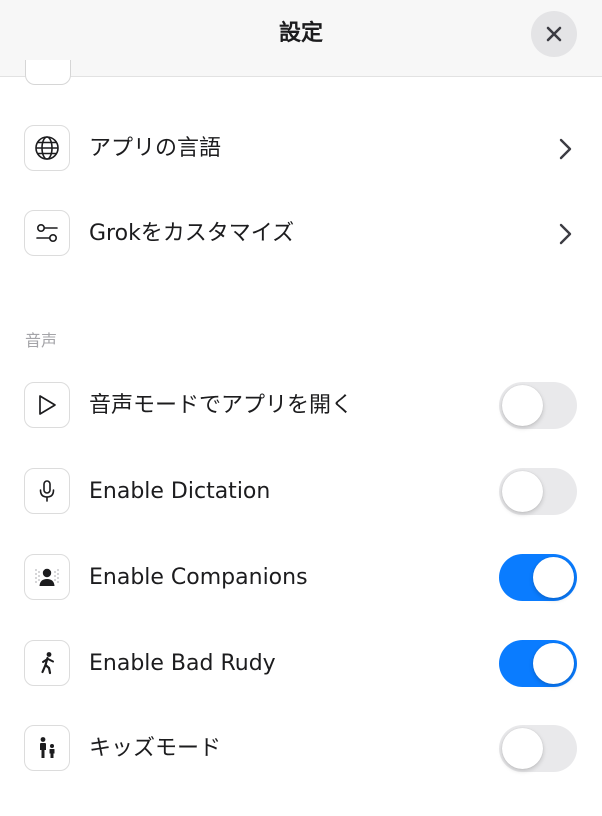 The width and height of the screenshot is (602, 816). Describe the element at coordinates (47, 491) in the screenshot. I see `microphone-icon` at that location.